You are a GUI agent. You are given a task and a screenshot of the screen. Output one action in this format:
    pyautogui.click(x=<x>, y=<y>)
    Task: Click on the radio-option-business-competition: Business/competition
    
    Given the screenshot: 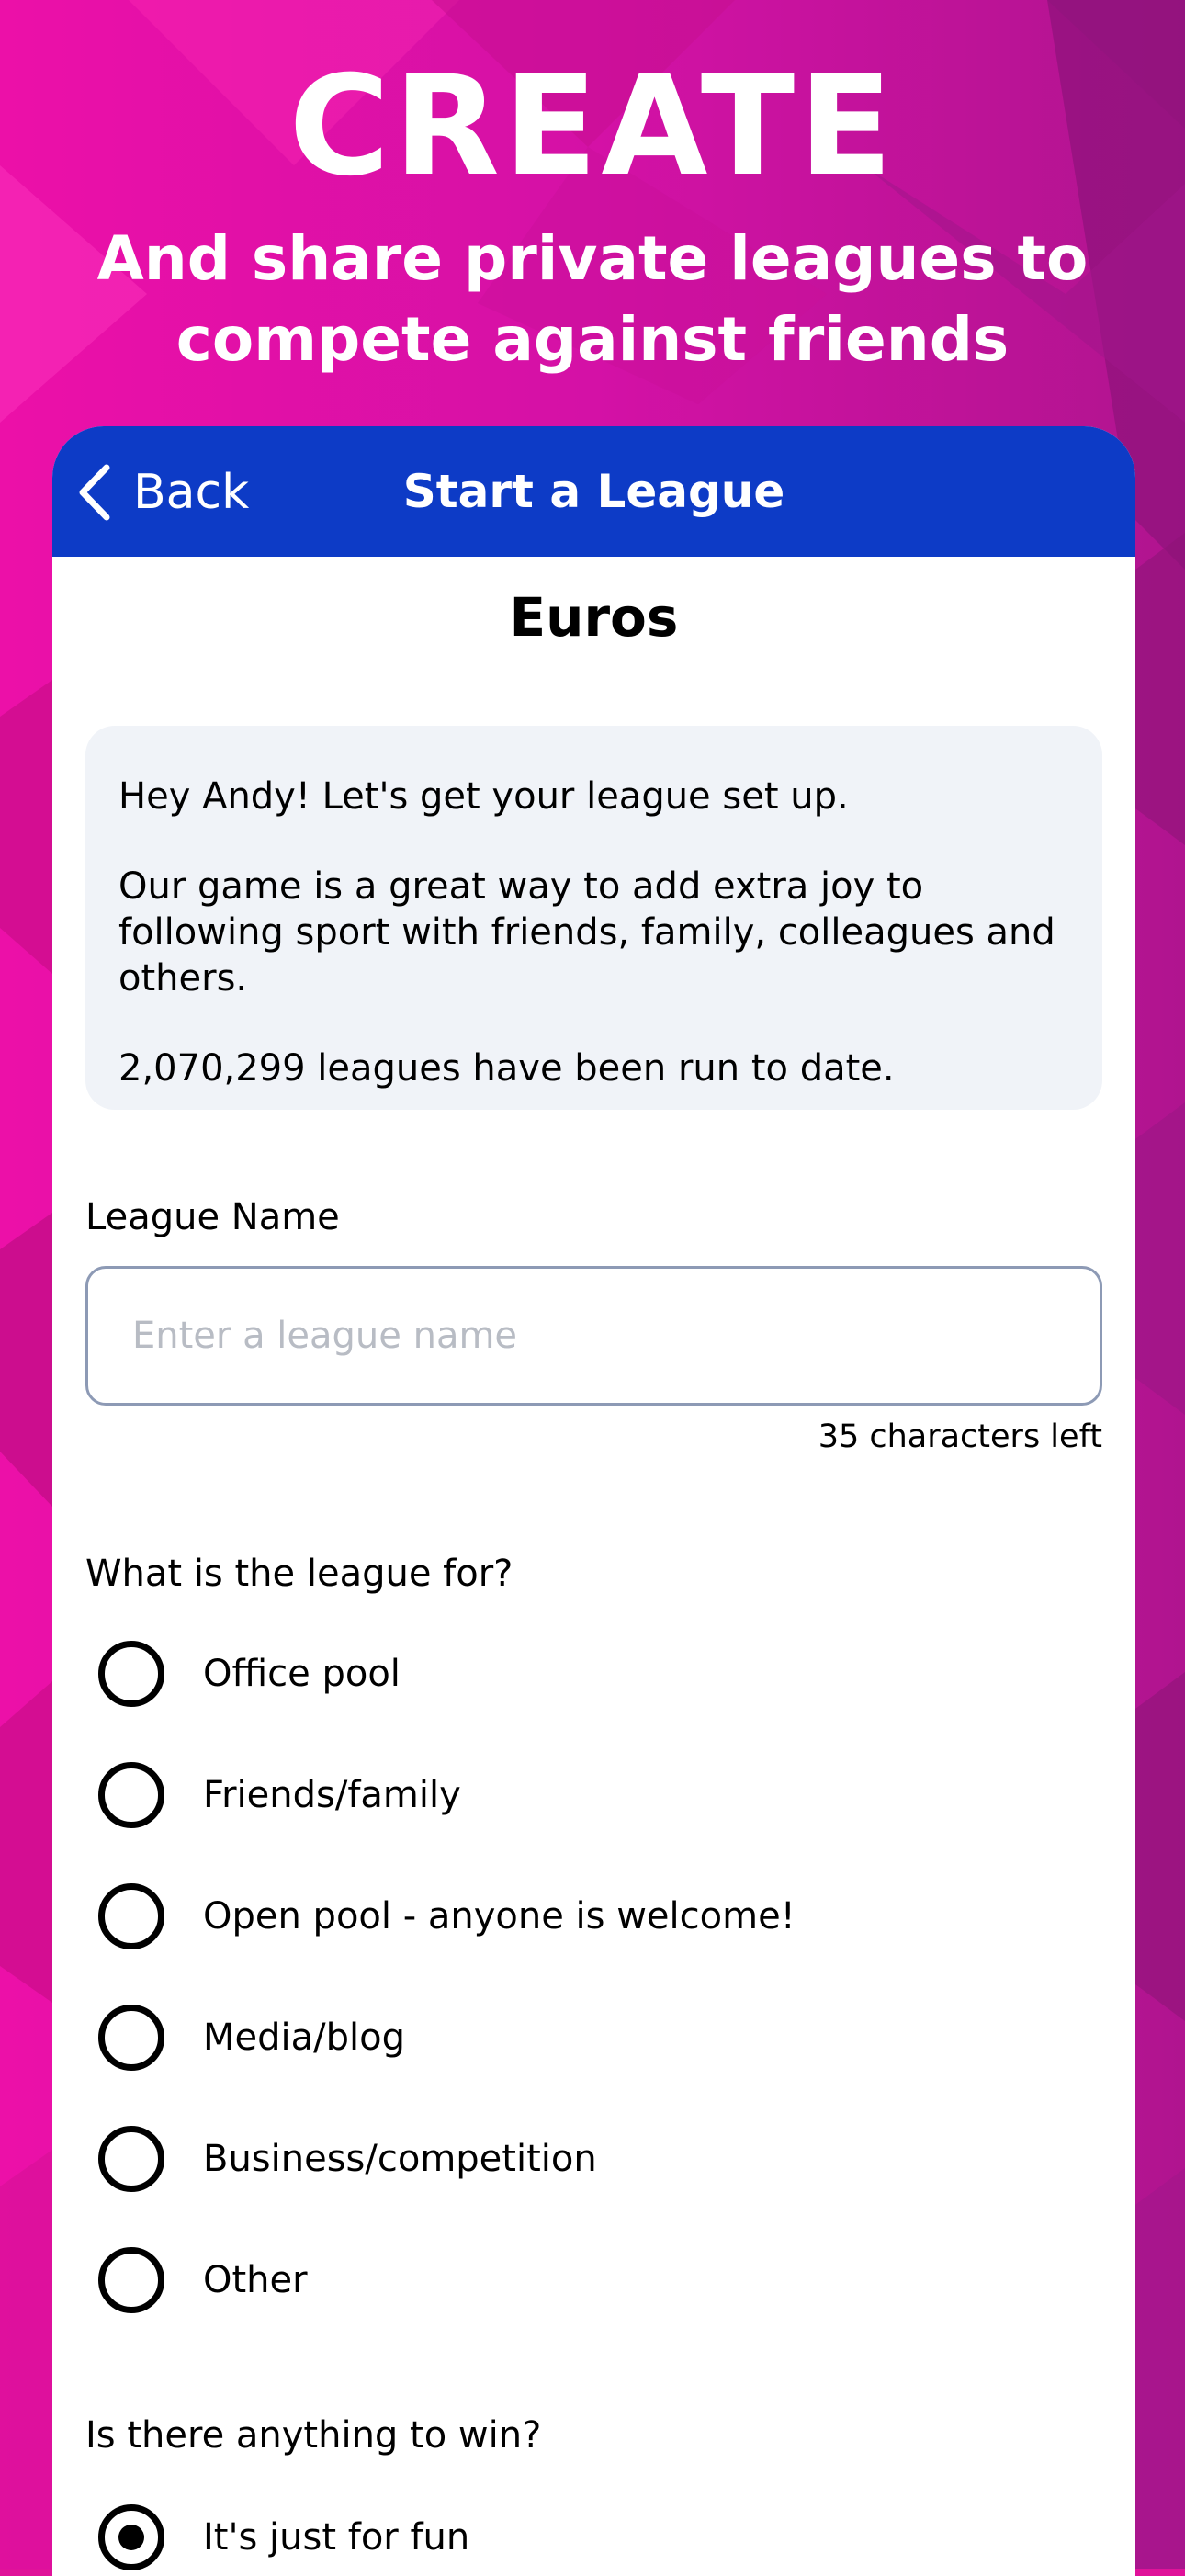 What is the action you would take?
    pyautogui.click(x=447, y=2159)
    